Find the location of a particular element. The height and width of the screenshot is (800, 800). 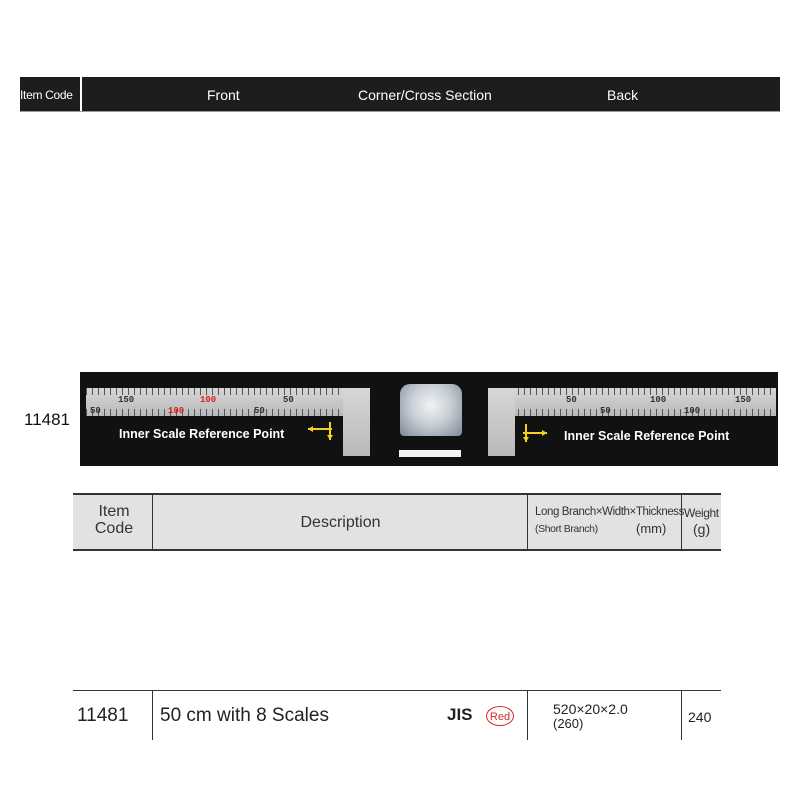

th-item-code: Item Code is located at coordinates (114, 520).